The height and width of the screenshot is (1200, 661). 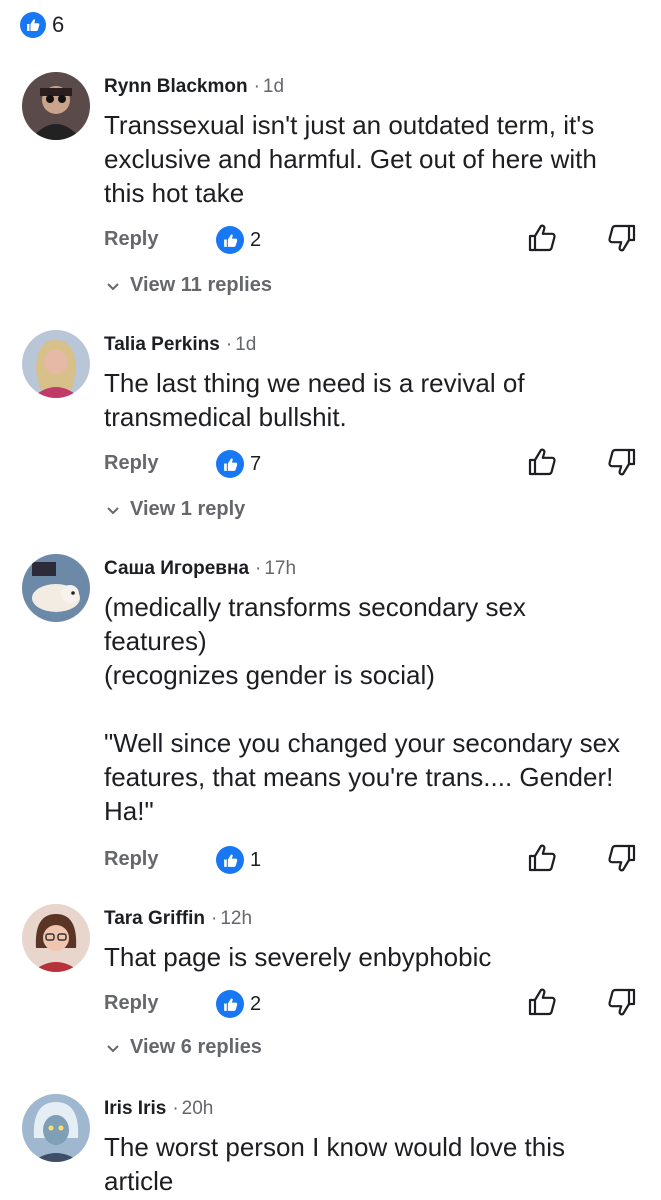 I want to click on comment-time: 20h, so click(x=197, y=1108).